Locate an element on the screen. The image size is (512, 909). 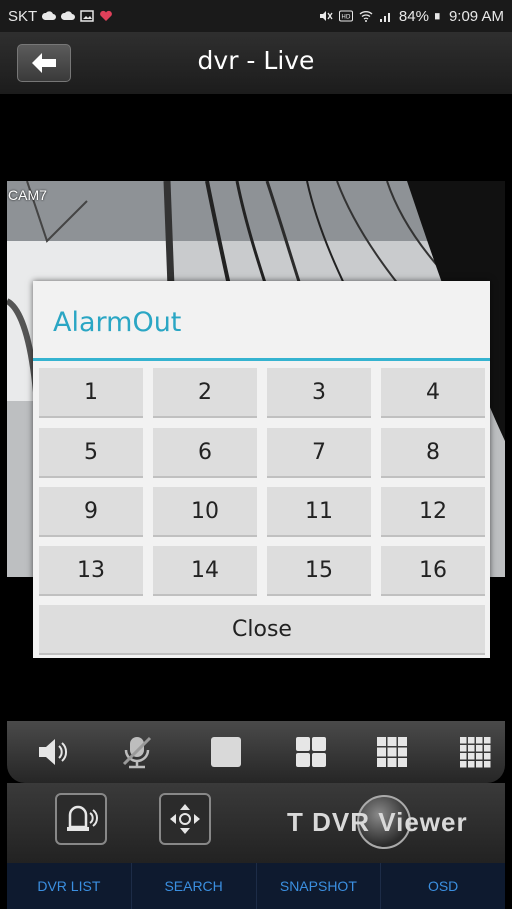
alarm-button-16: 16 is located at coordinates (433, 571).